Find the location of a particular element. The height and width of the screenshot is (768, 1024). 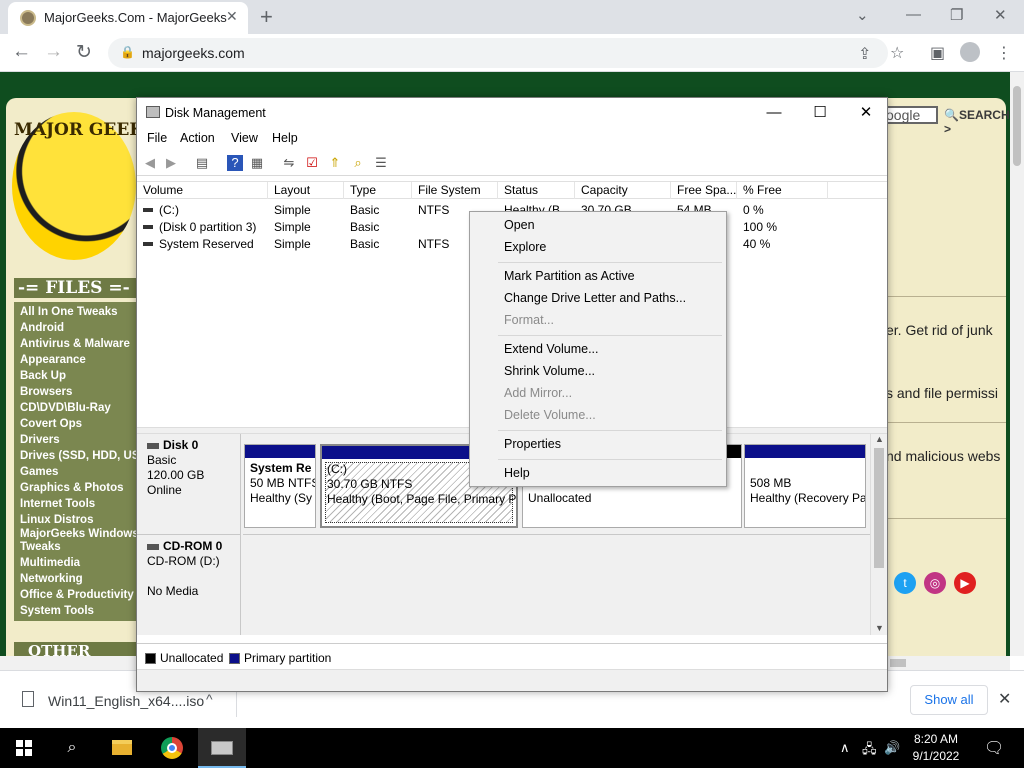

browser-tab: MajorGeeks.Com - MajorGeeks ✕ is located at coordinates (128, 18).